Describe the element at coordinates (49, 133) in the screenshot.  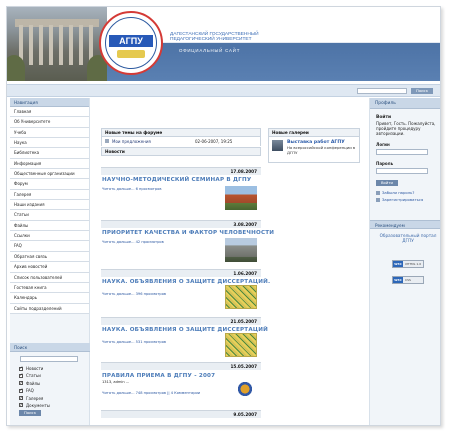
I see `nav-item: Учеба` at that location.